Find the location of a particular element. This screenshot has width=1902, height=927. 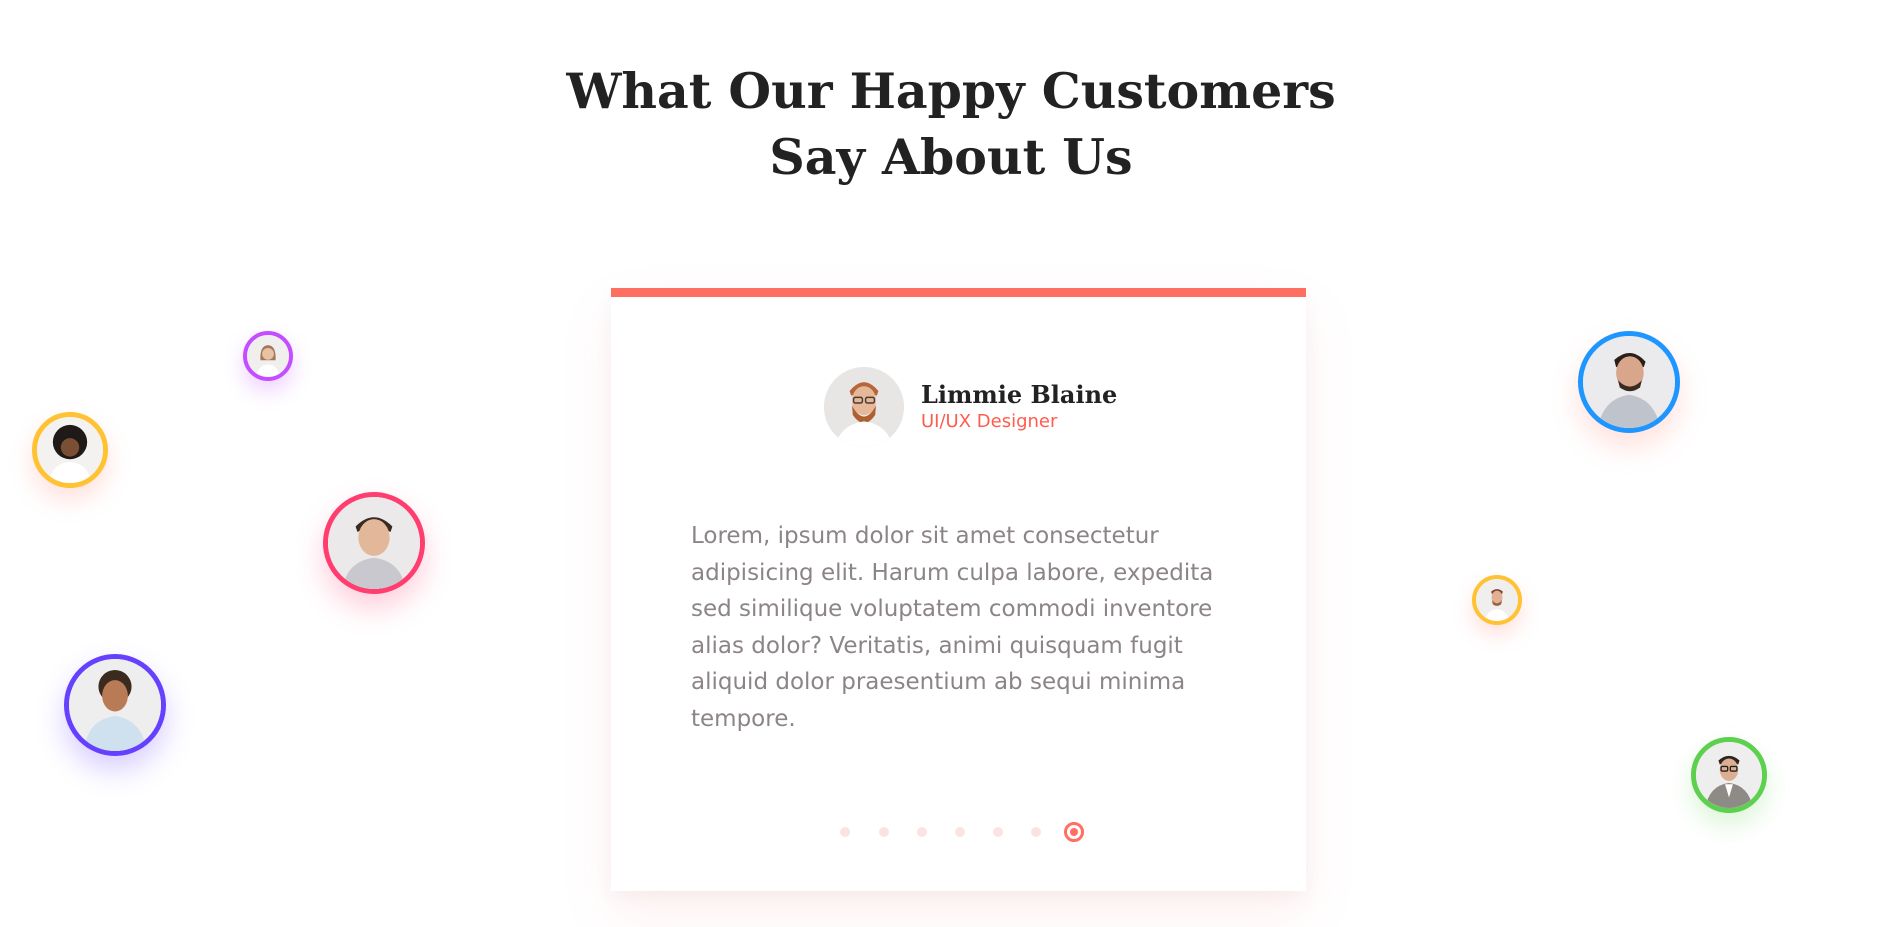

section-title-line-2: Say About Us is located at coordinates (951, 157).